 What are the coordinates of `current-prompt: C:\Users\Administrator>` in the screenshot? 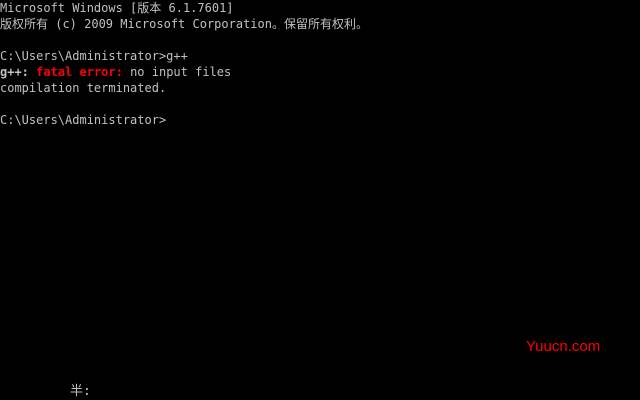 It's located at (83, 120).